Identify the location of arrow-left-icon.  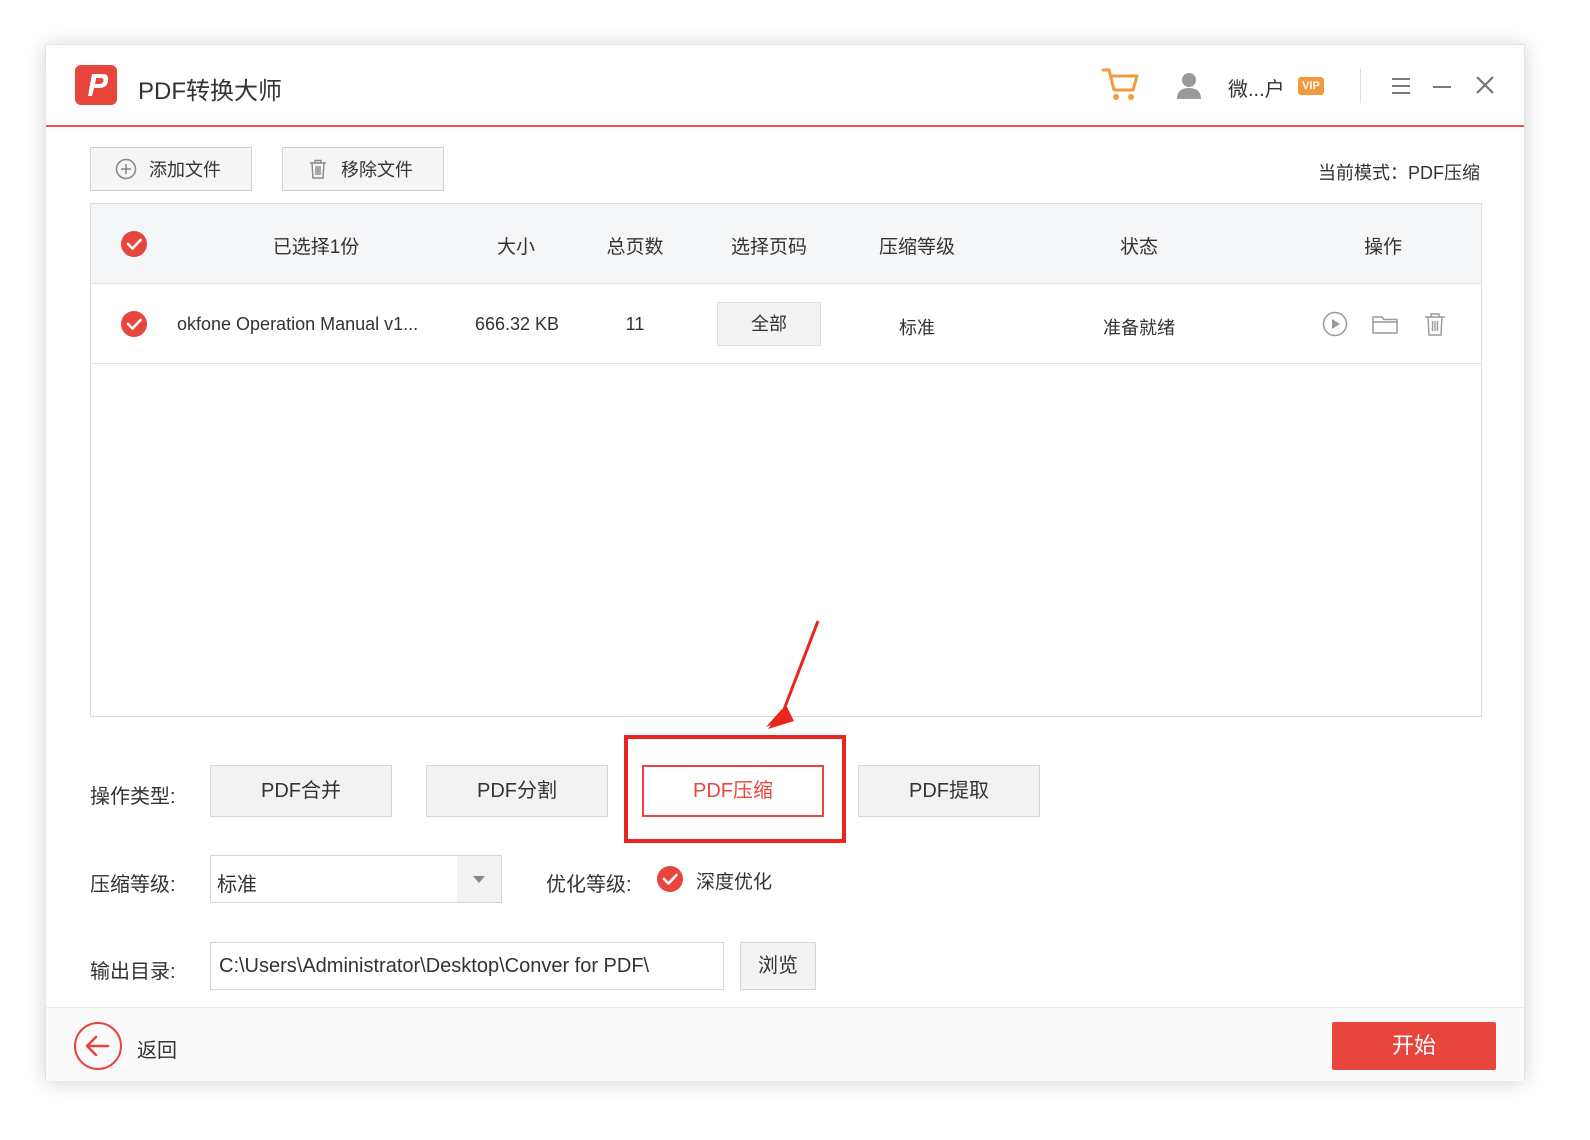
(97, 1046).